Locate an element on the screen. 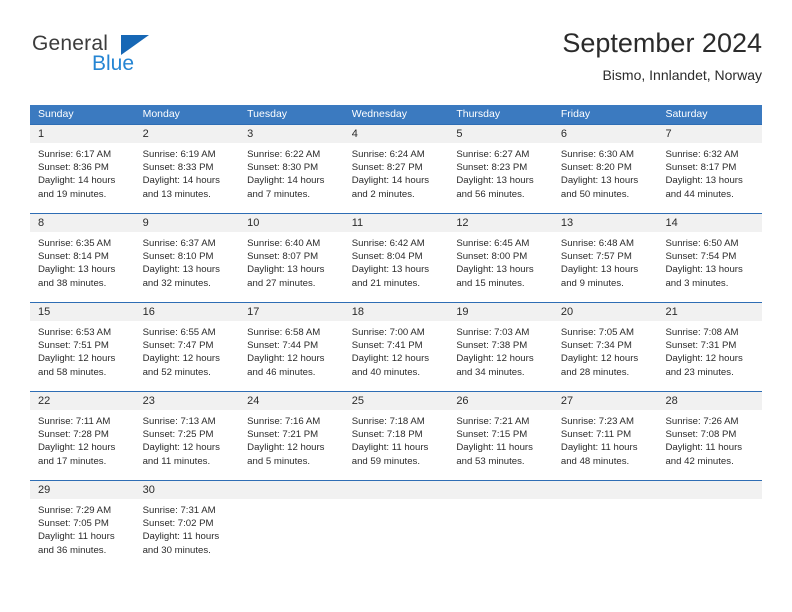  day-number: 3 is located at coordinates (250, 134).